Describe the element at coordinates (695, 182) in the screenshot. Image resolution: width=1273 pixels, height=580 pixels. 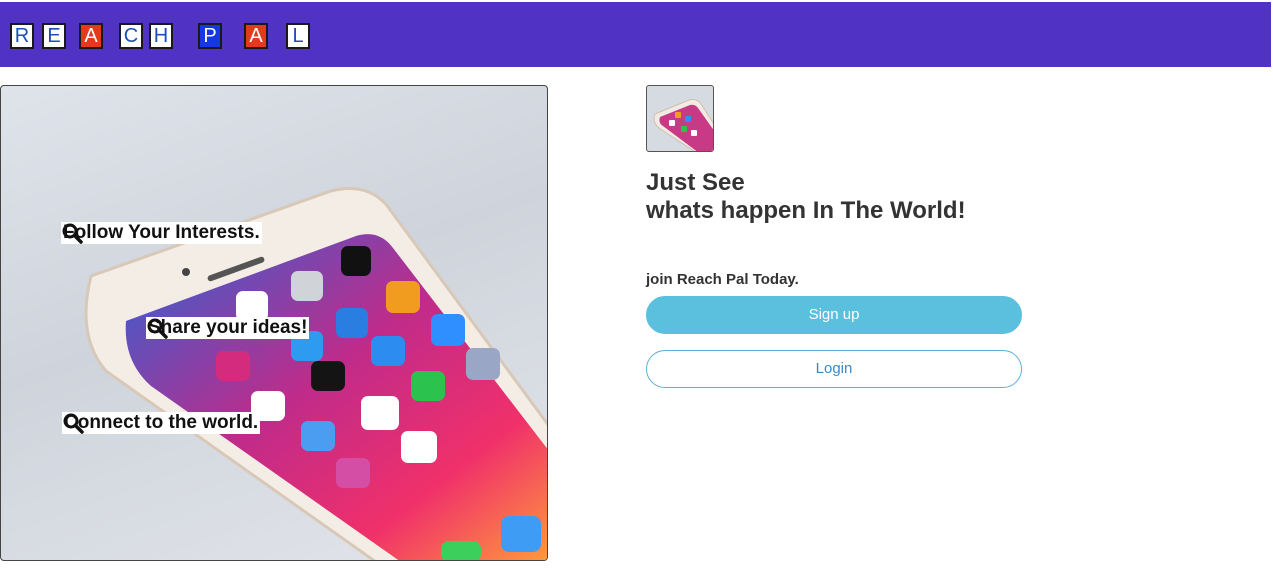
I see `headline-line-1: Just See` at that location.